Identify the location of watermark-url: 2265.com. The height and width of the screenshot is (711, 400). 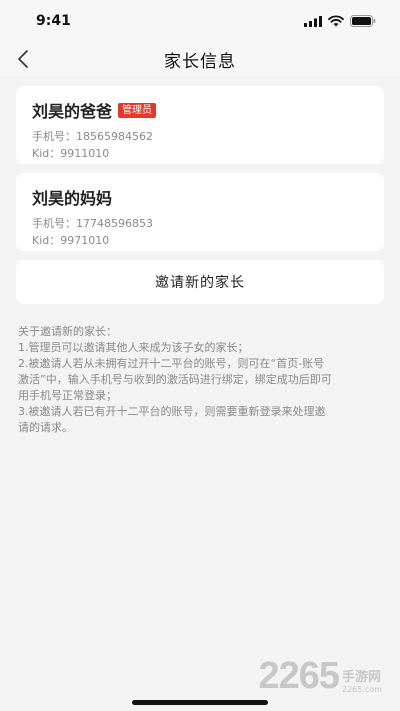
(362, 689).